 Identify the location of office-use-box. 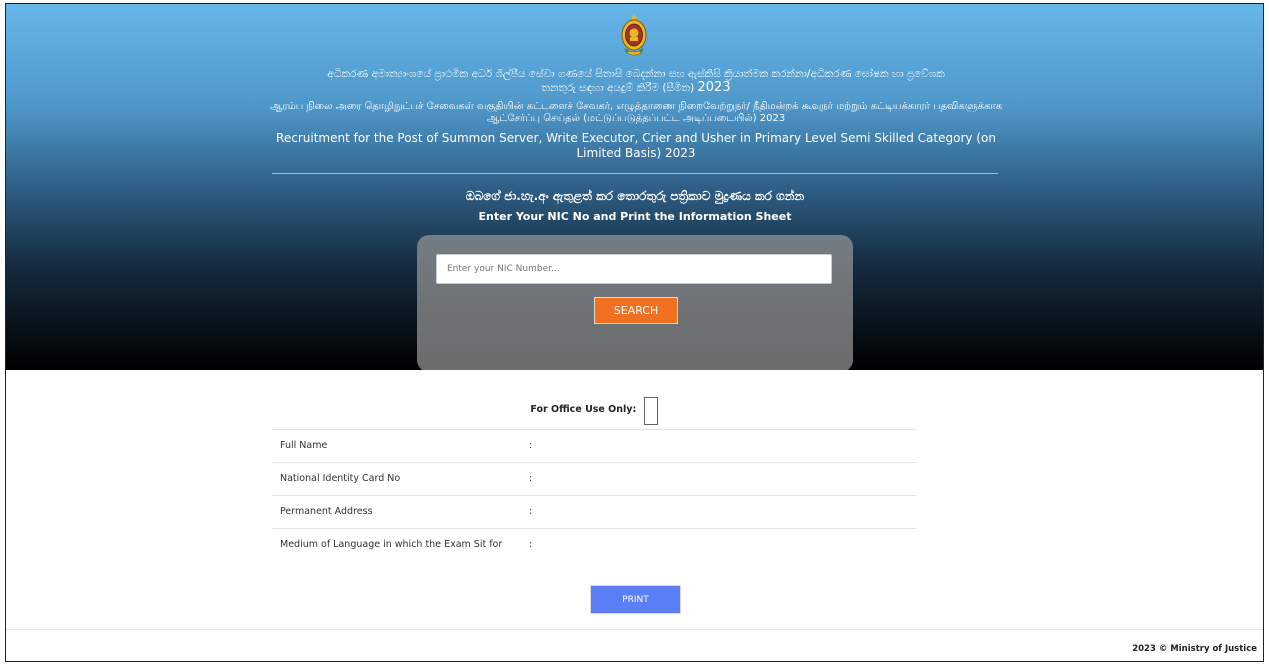
(650, 411).